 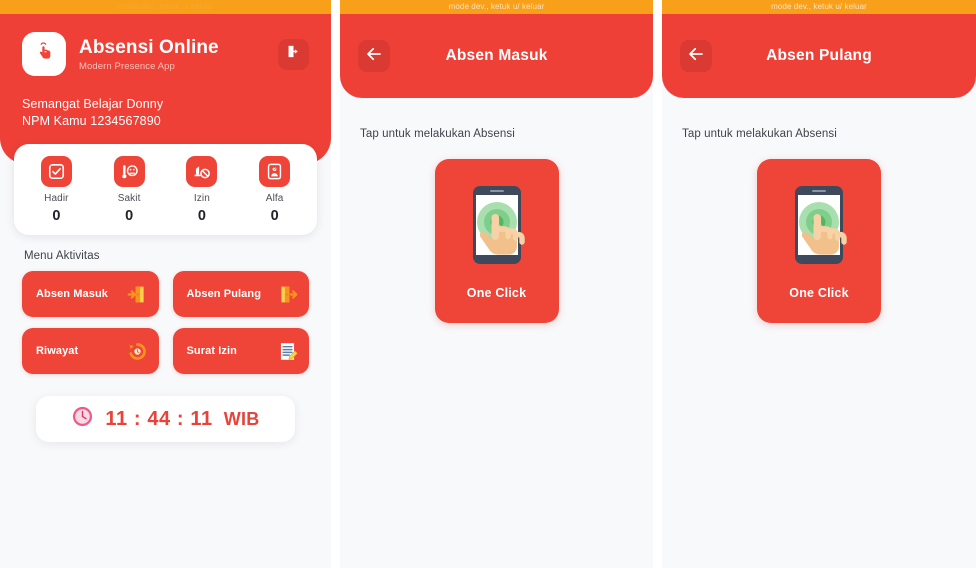 What do you see at coordinates (90, 351) in the screenshot?
I see `menu-item-riwayat: Riwayat` at bounding box center [90, 351].